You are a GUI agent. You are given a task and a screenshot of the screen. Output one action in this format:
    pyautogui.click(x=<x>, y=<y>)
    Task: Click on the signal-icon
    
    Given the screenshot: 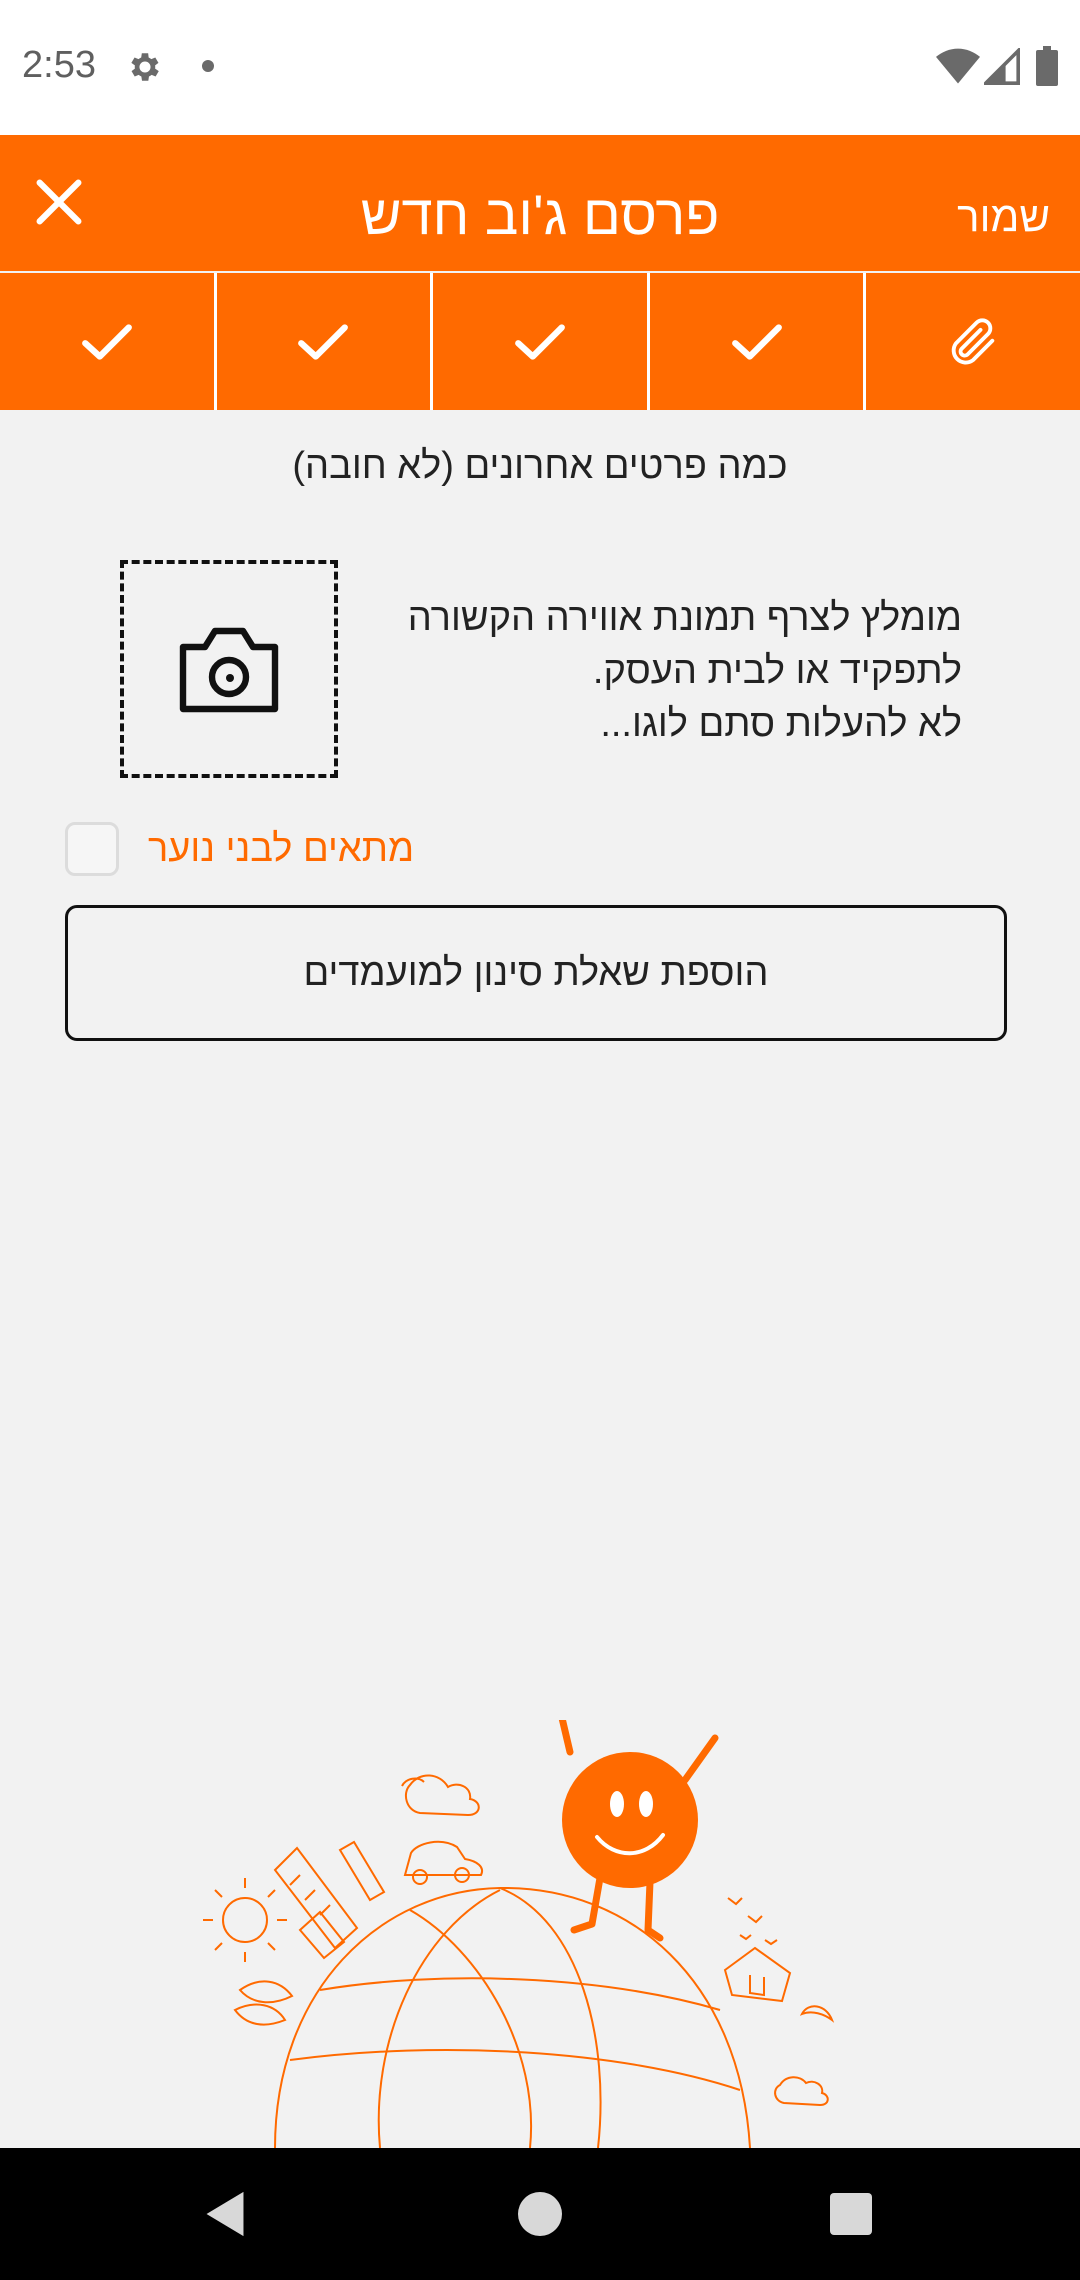 What is the action you would take?
    pyautogui.click(x=1002, y=66)
    